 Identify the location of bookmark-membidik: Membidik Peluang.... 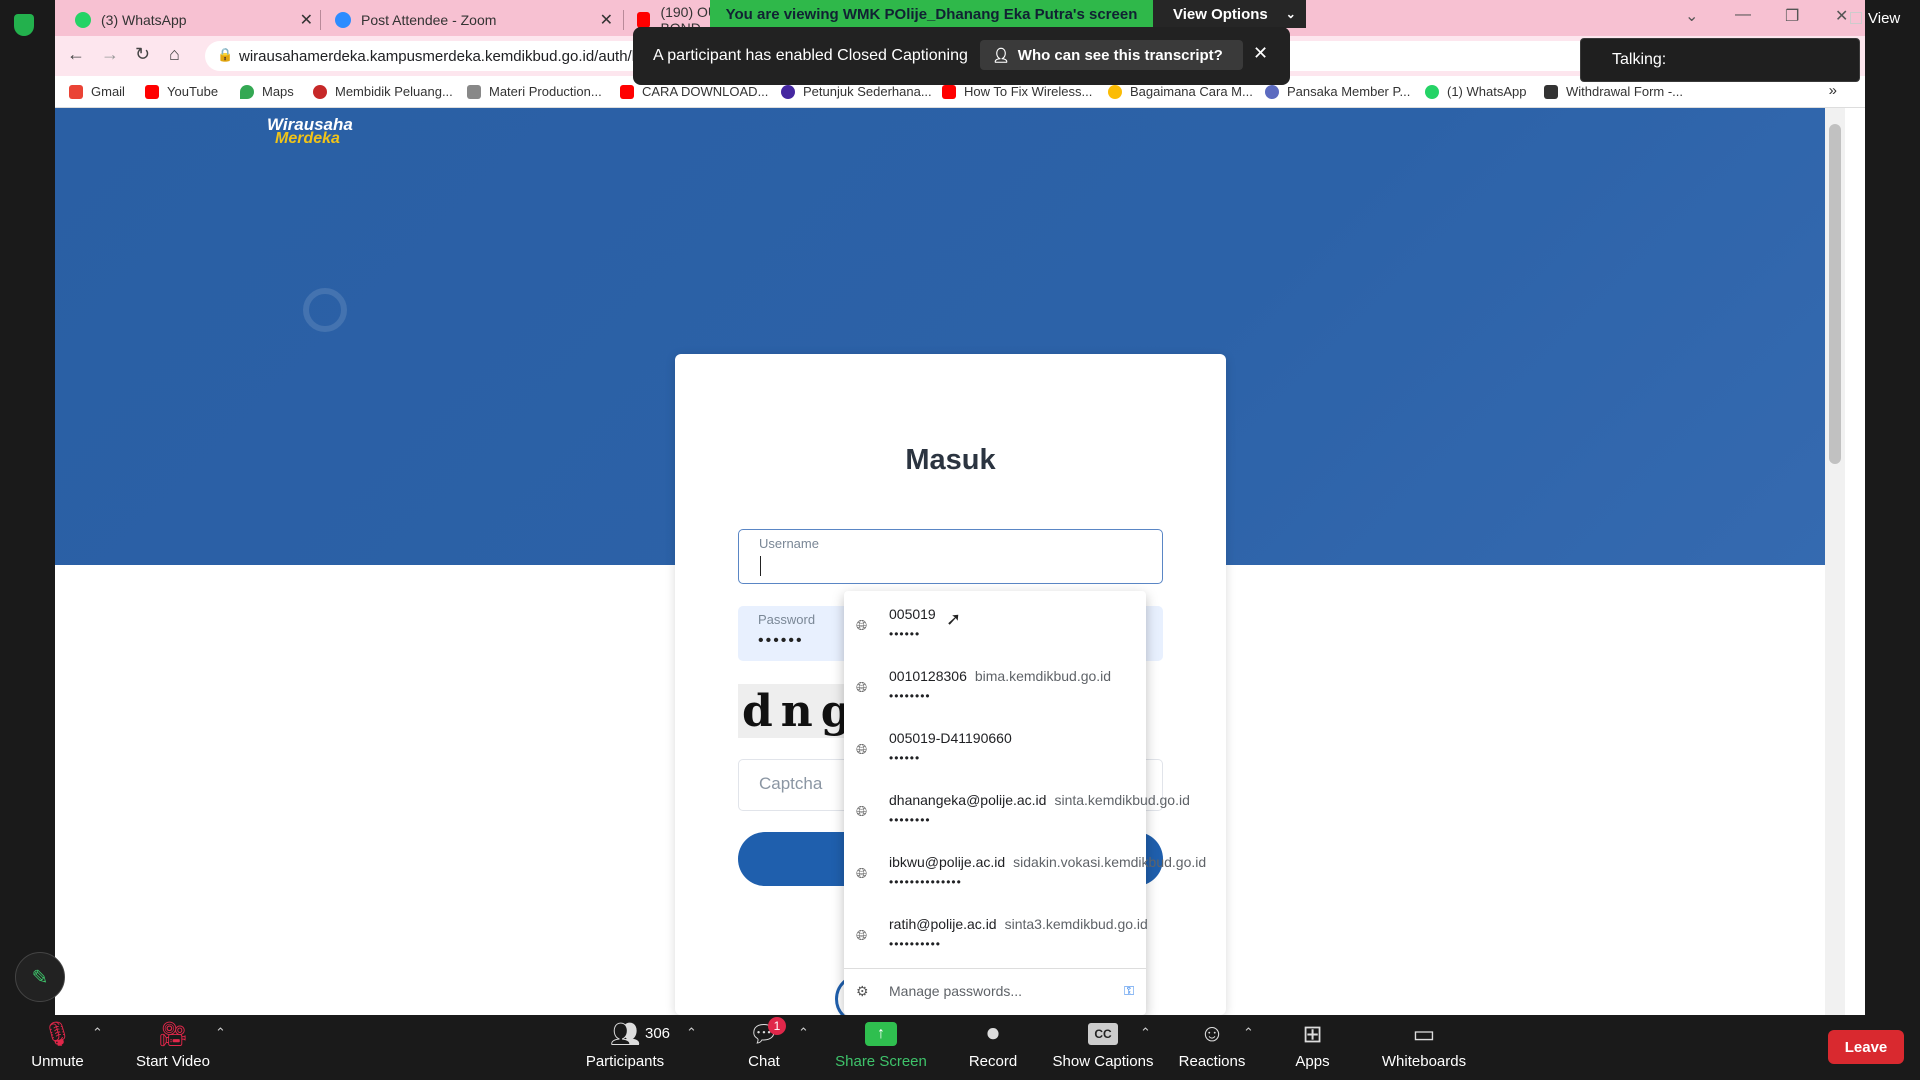
(383, 91).